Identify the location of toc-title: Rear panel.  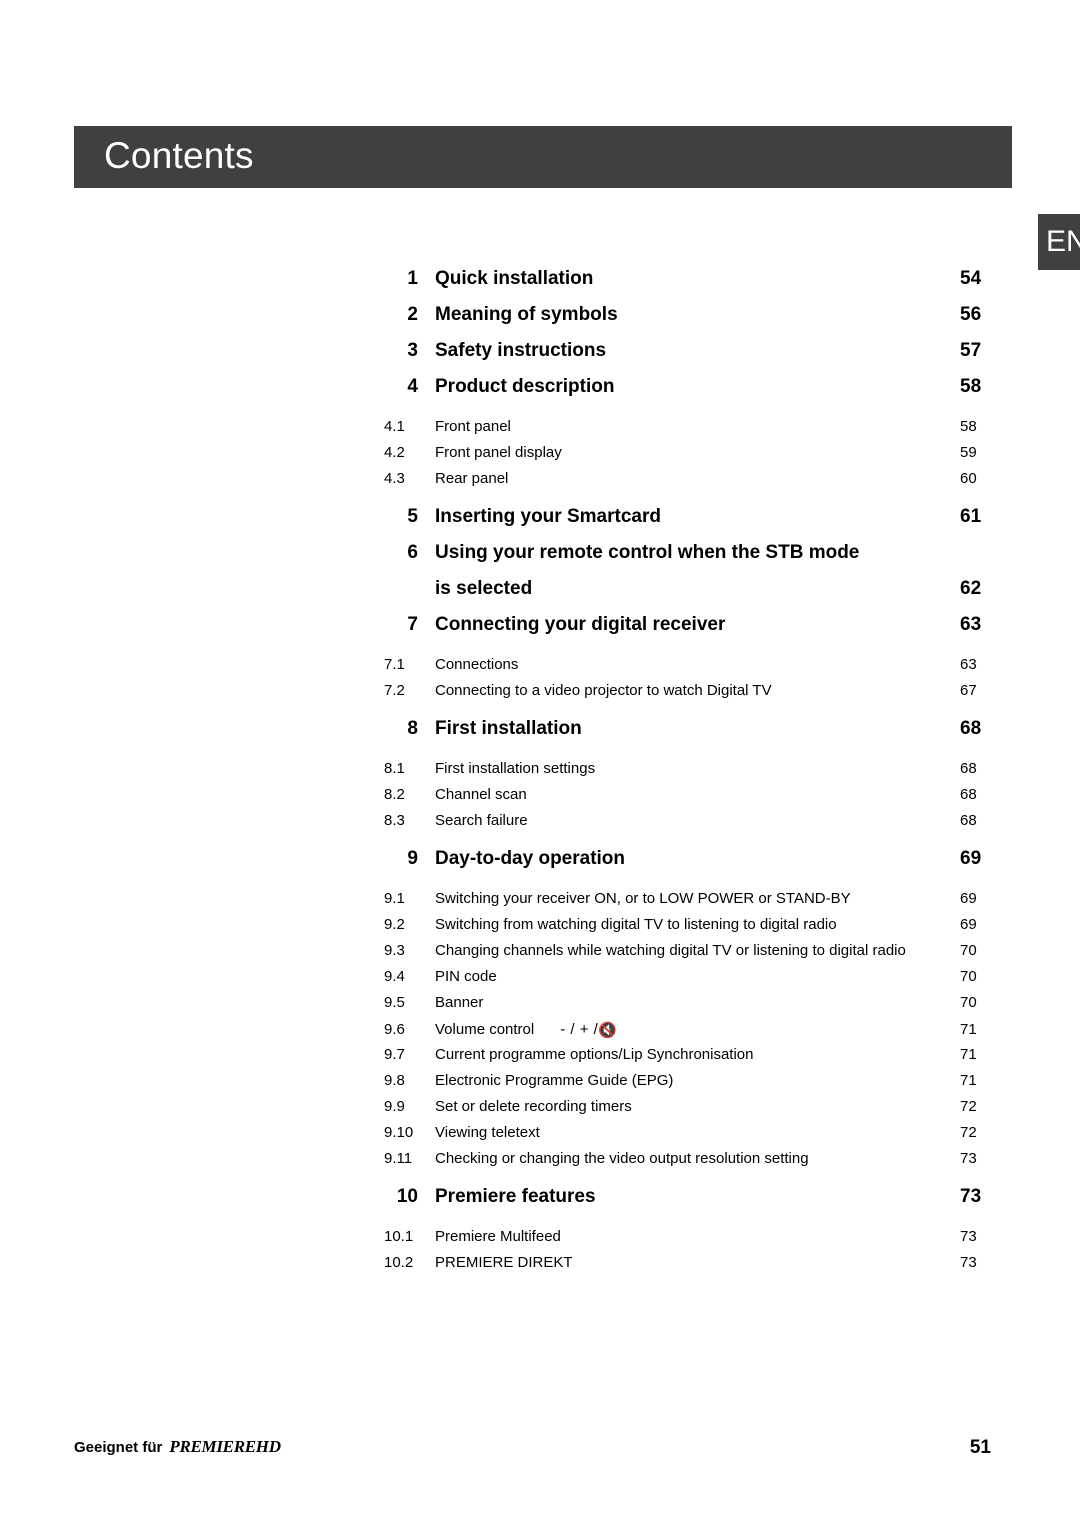
(472, 478).